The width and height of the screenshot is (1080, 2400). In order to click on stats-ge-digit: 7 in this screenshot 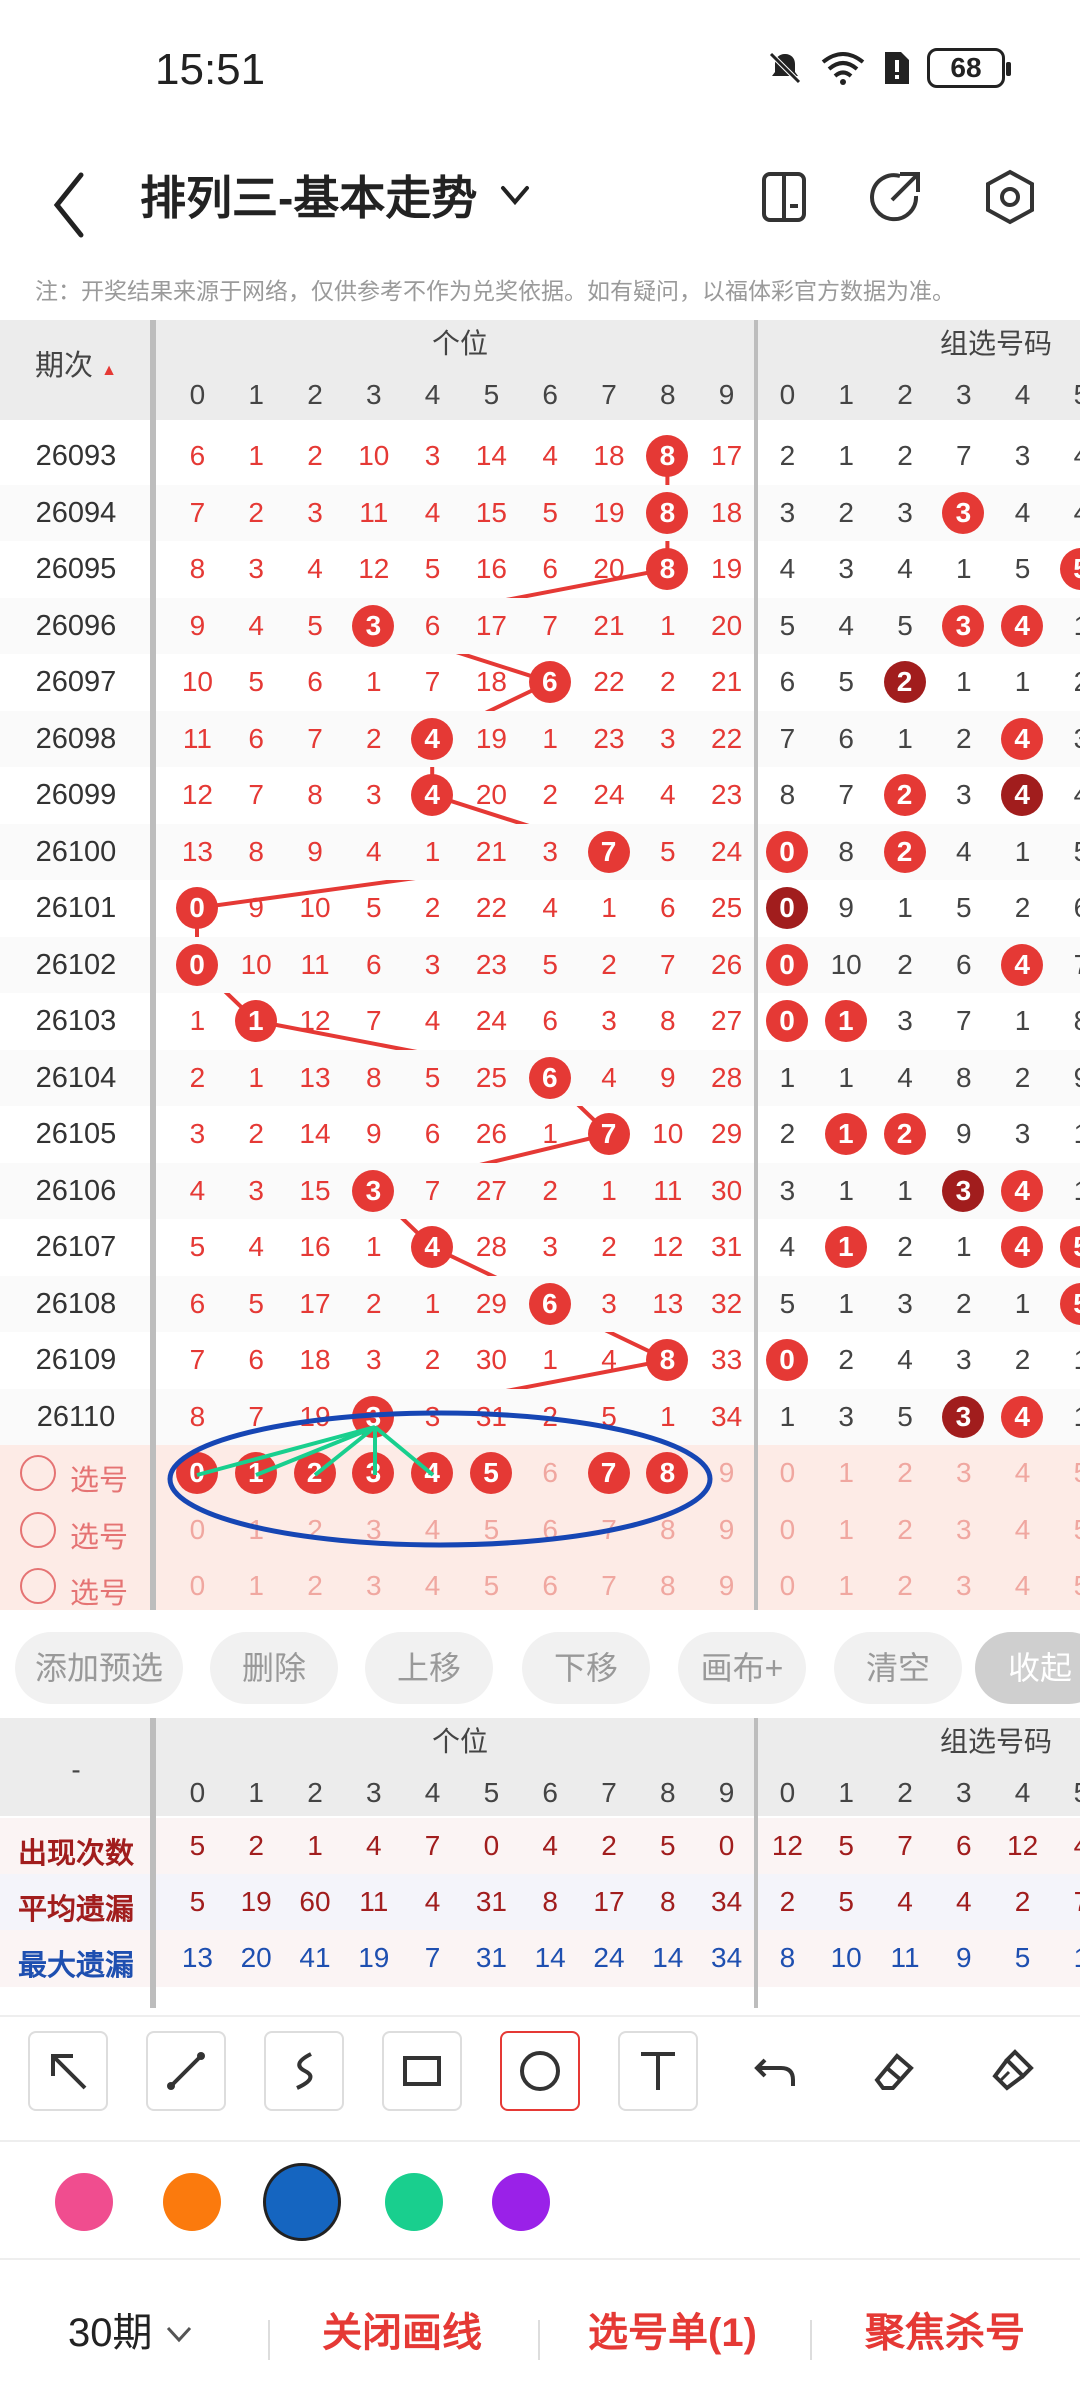, I will do `click(609, 1792)`.